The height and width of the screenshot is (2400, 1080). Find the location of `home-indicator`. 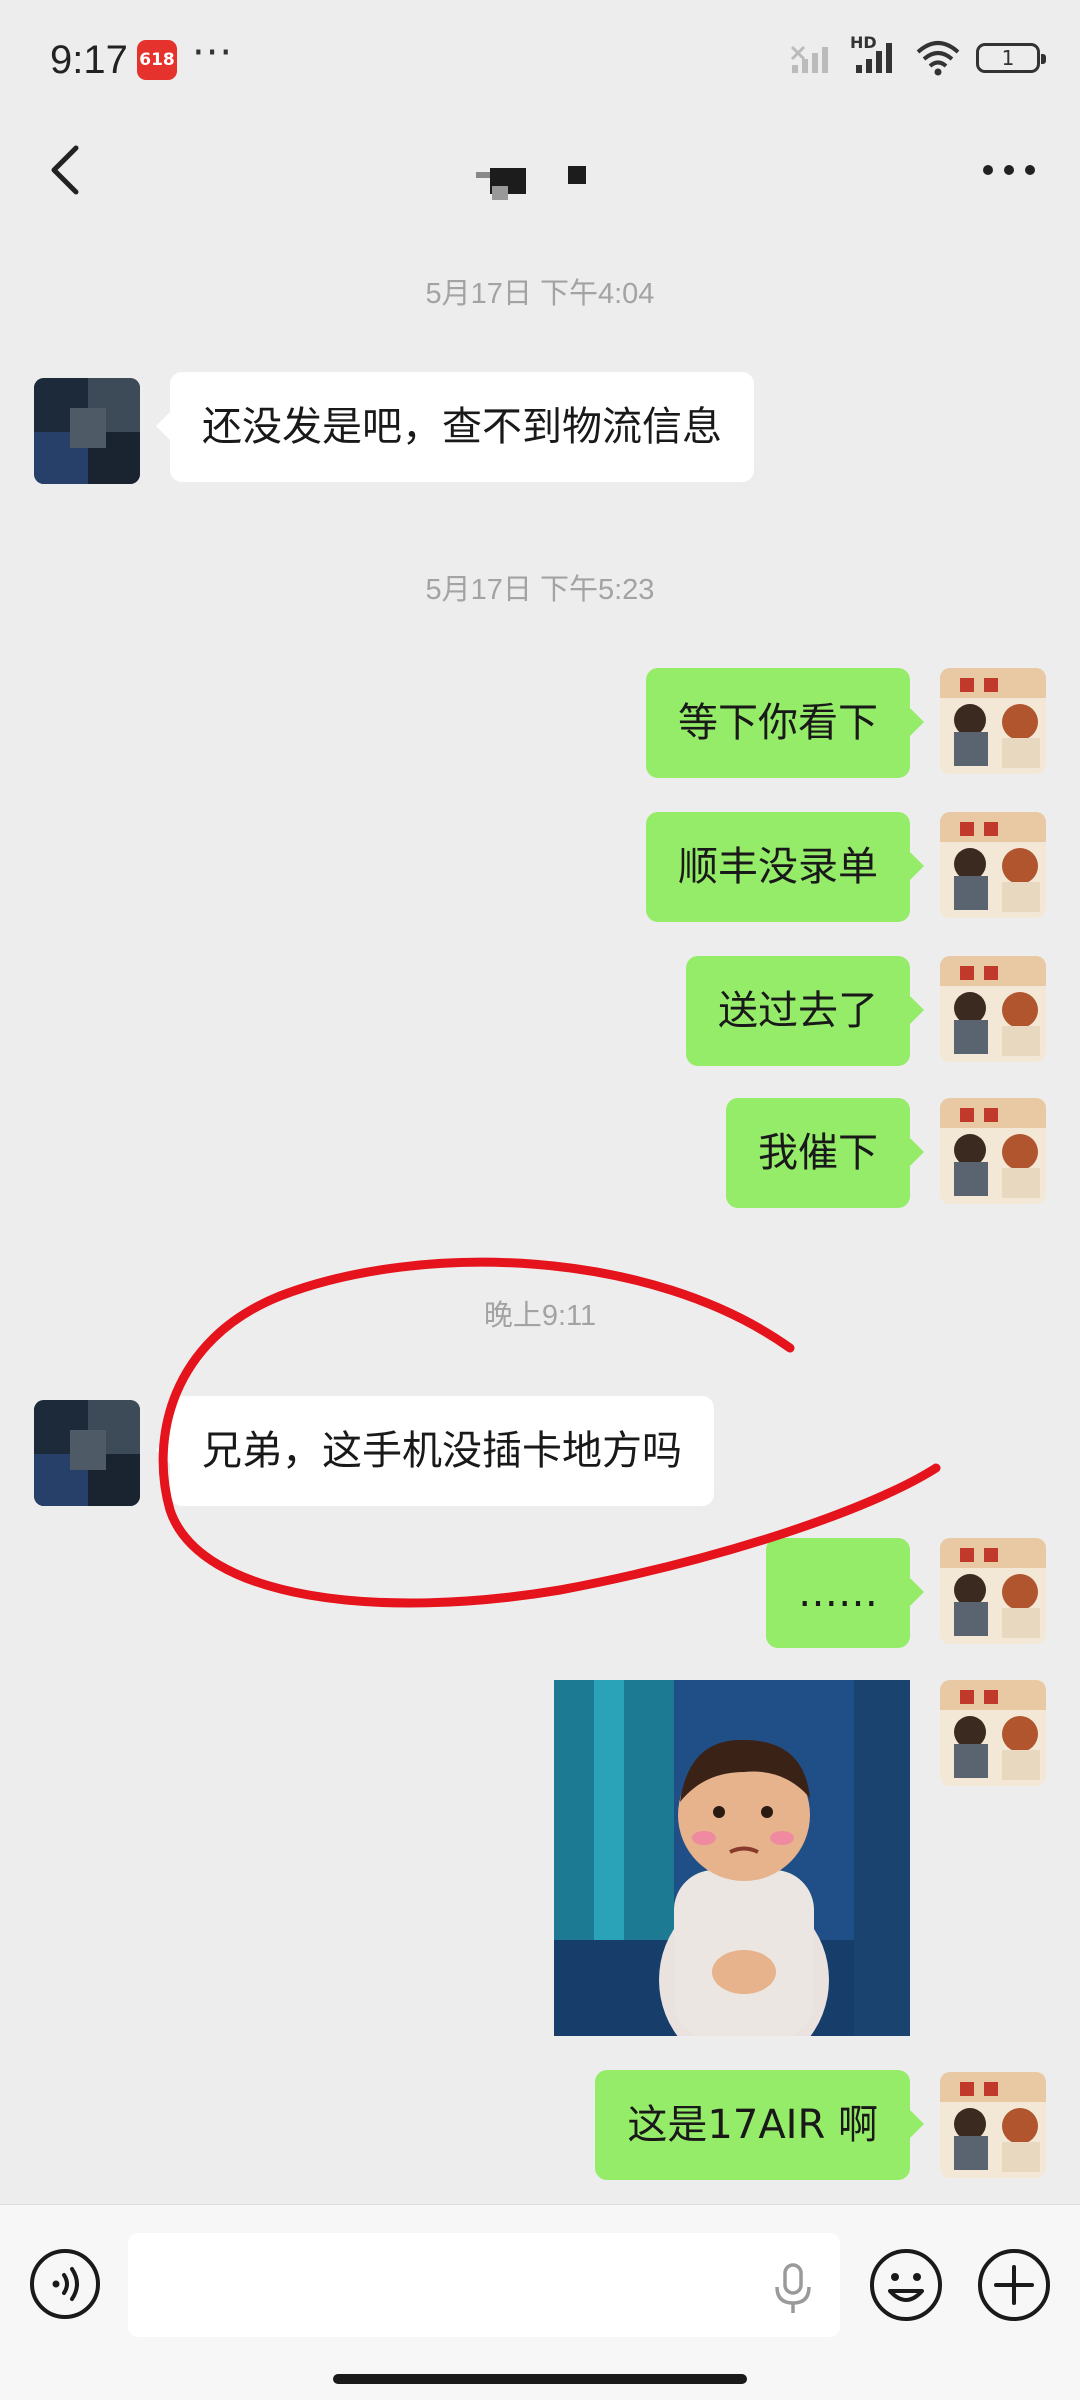

home-indicator is located at coordinates (540, 2379).